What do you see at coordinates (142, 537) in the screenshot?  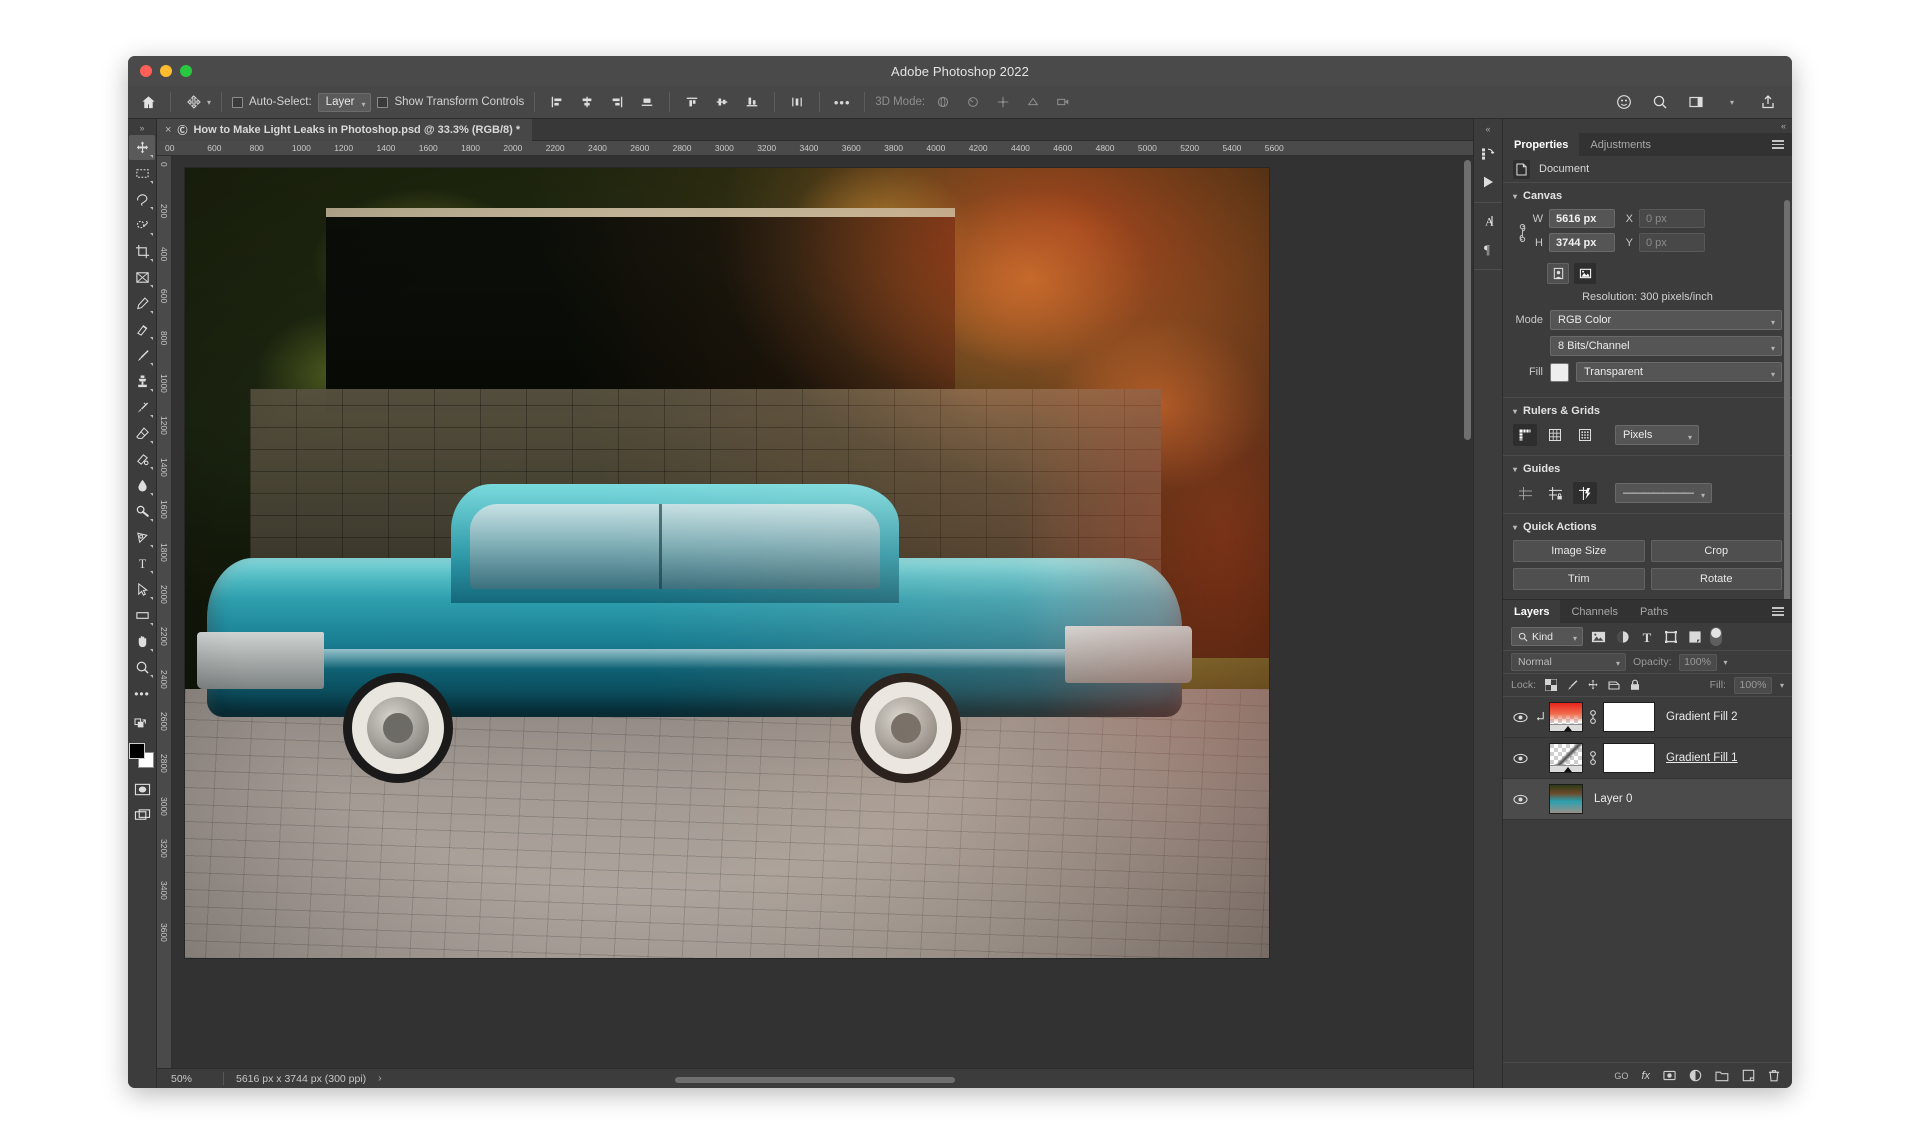 I see `pen-tool` at bounding box center [142, 537].